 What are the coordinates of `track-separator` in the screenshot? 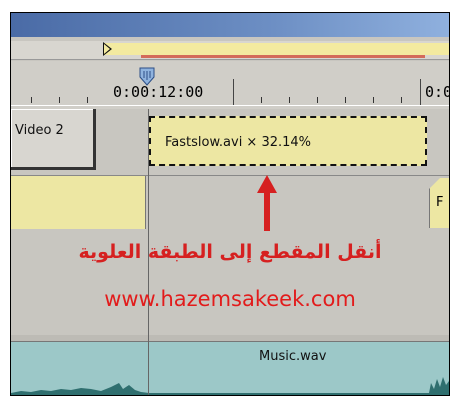 It's located at (230, 338).